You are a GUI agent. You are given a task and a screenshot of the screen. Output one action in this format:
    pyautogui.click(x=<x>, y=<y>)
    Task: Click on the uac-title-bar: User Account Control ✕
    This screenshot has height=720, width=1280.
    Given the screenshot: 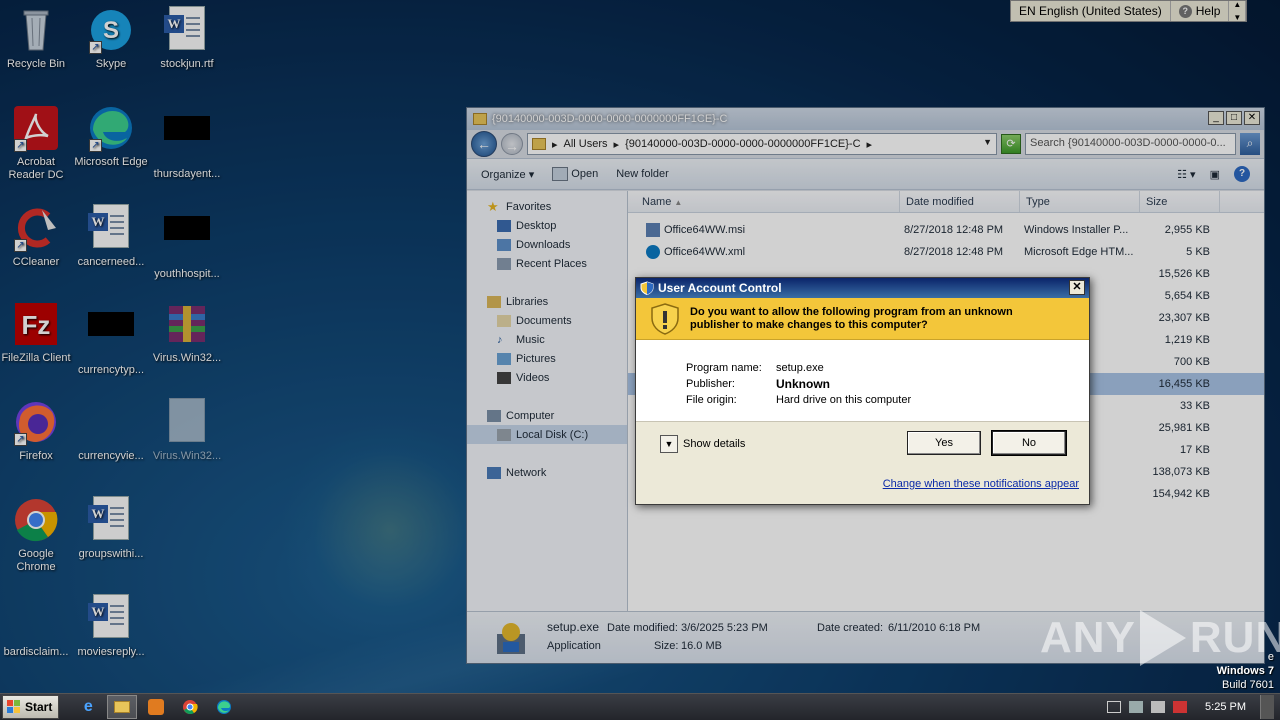 What is the action you would take?
    pyautogui.click(x=862, y=288)
    